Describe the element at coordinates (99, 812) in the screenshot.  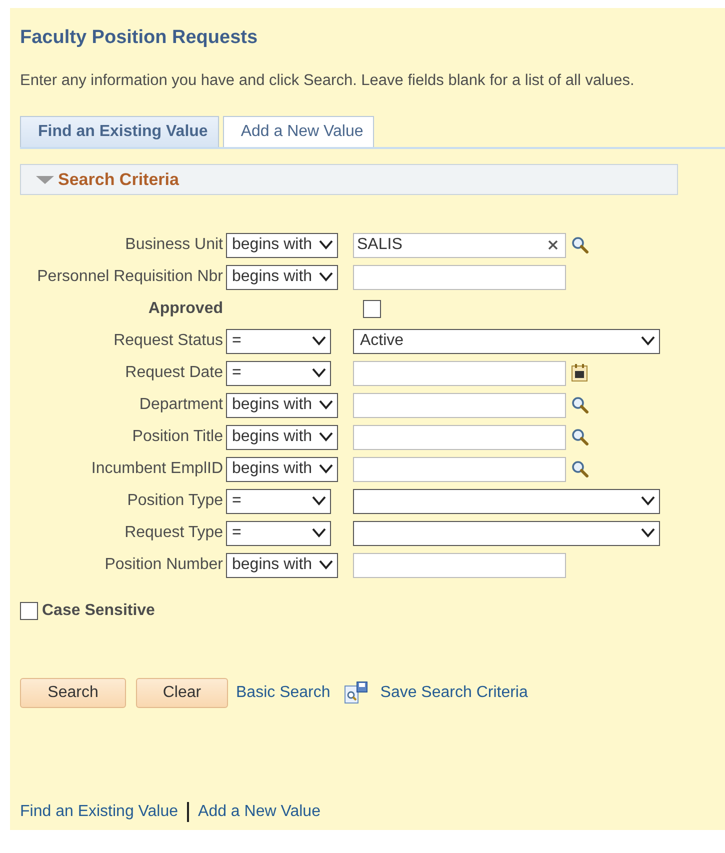
I see `footer-link: Find an Existing Value` at that location.